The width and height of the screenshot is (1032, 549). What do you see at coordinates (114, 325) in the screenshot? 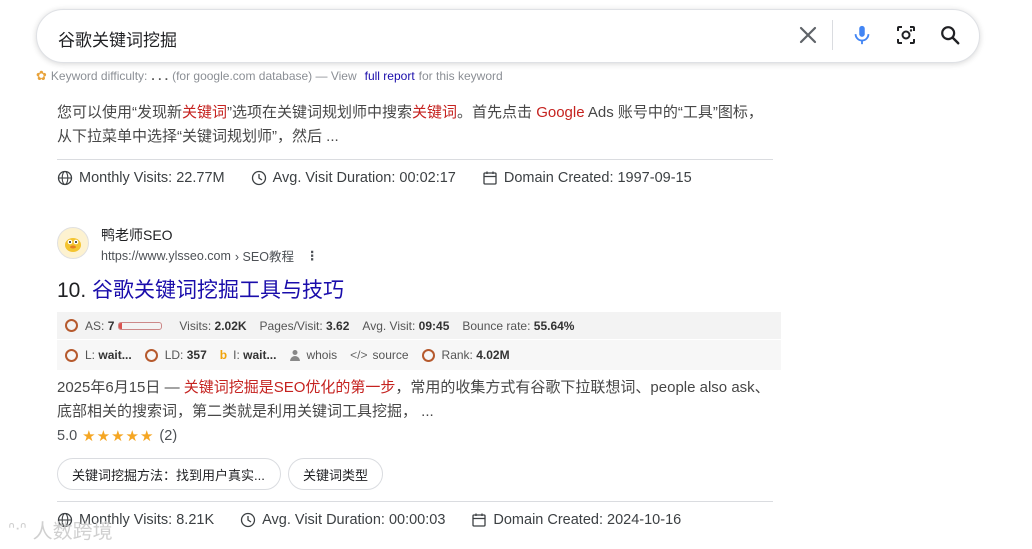
I see `as-metric: AS: 7` at bounding box center [114, 325].